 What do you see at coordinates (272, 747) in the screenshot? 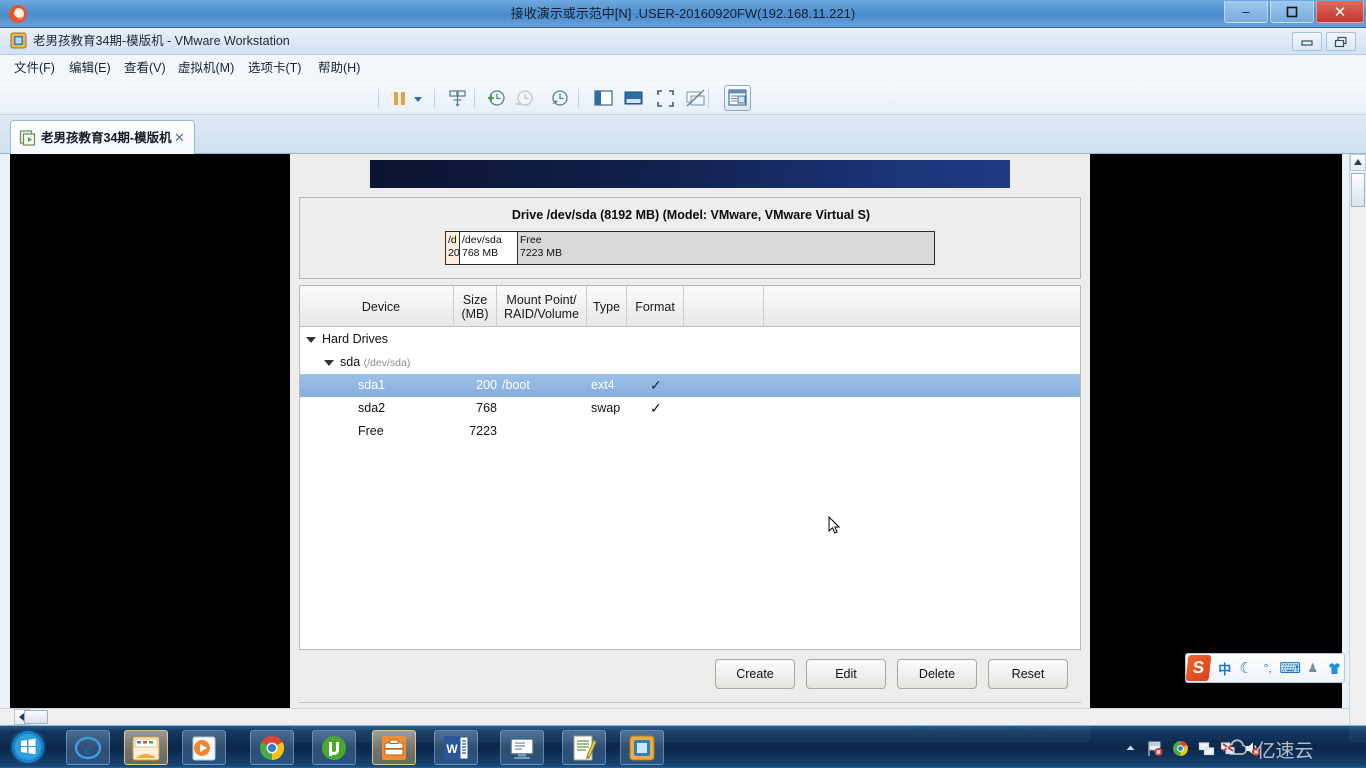
I see `taskbar-google-chrome` at bounding box center [272, 747].